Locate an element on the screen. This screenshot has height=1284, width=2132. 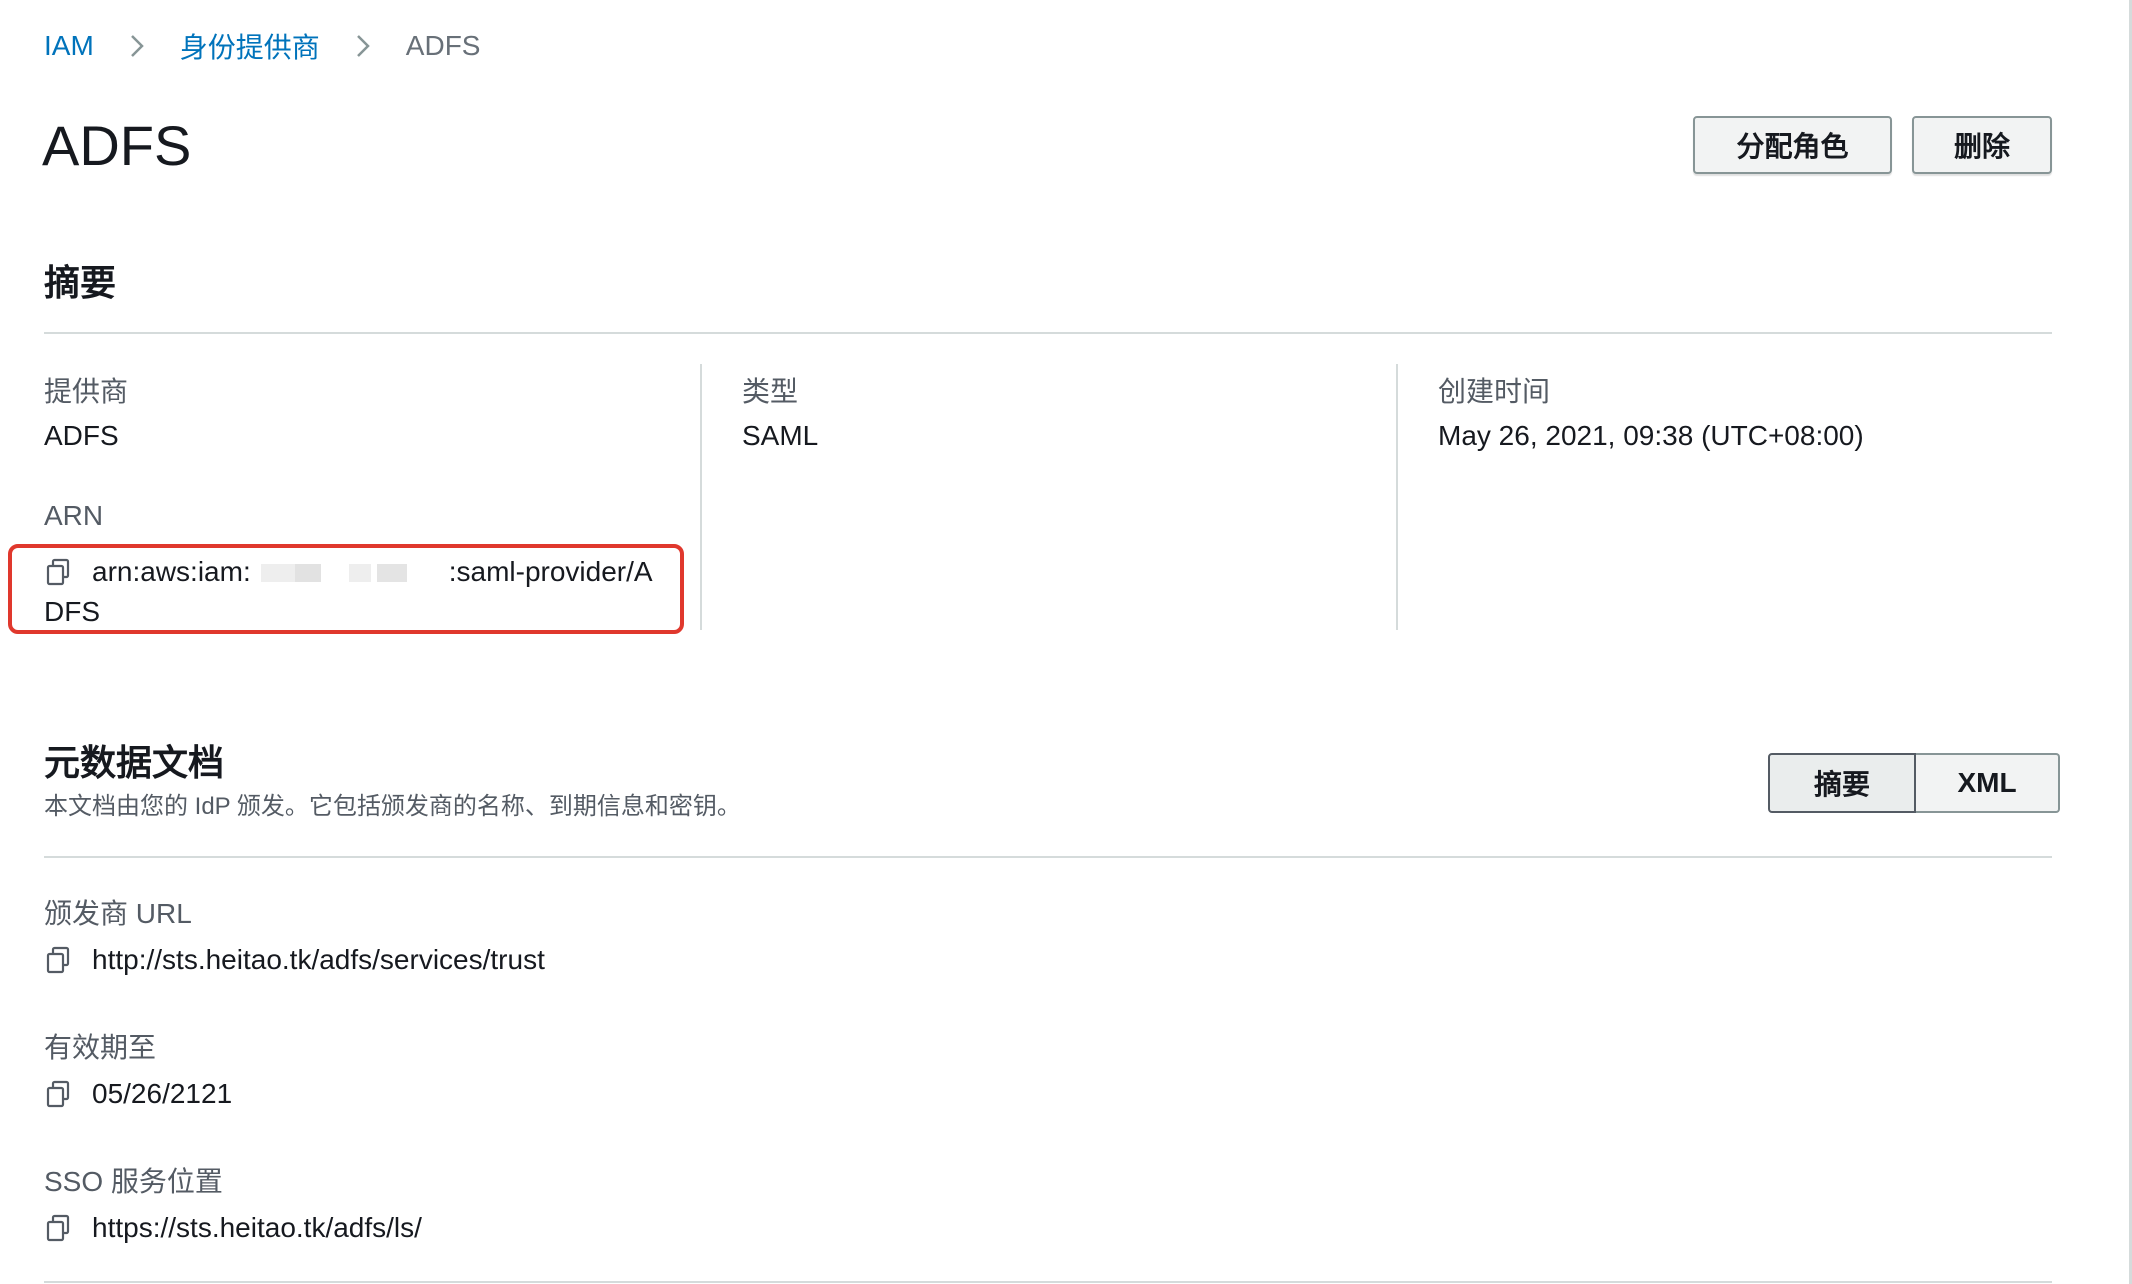
arn-highlight-box is located at coordinates (346, 589).